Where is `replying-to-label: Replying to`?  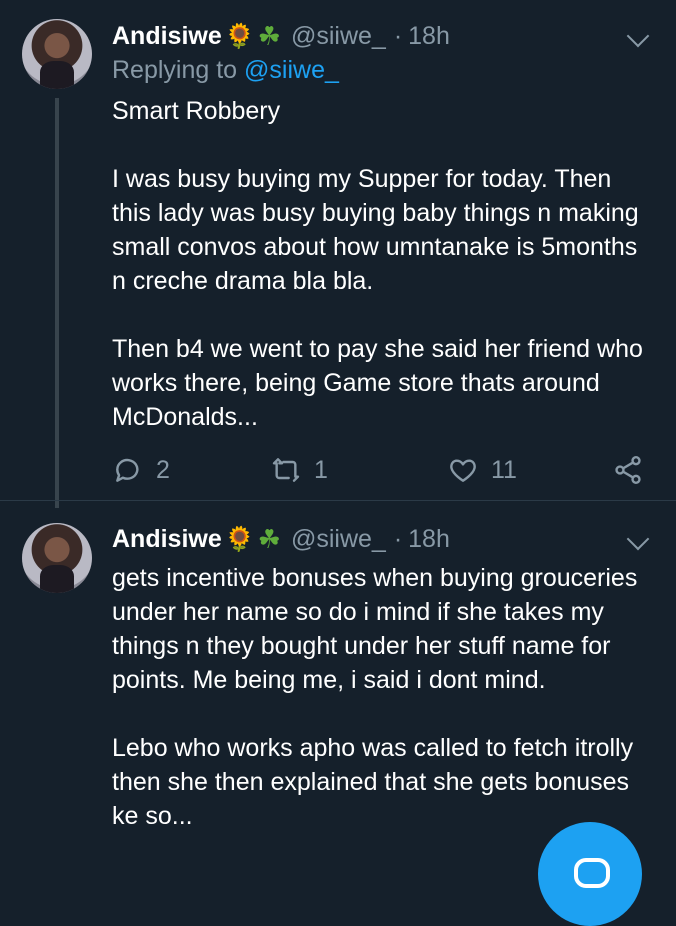 replying-to-label: Replying to is located at coordinates (175, 70).